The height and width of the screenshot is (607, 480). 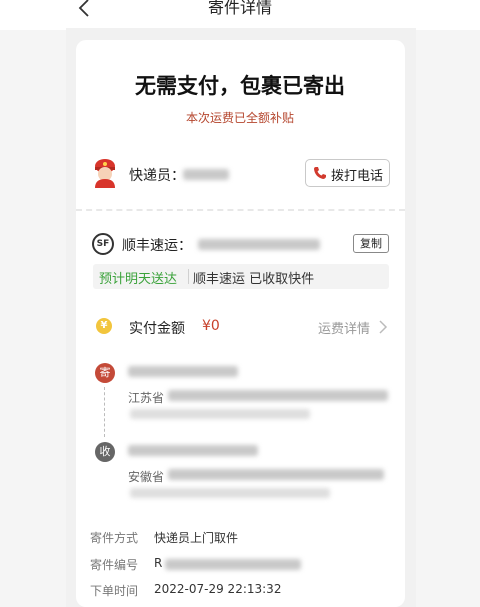 What do you see at coordinates (206, 174) in the screenshot?
I see `courier-name-redacted` at bounding box center [206, 174].